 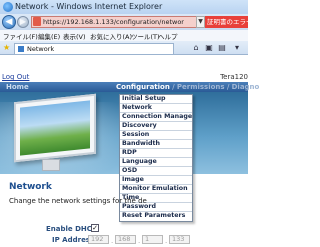 I want to click on window-titlebar: Network - Windows Internet Explorer, so click(x=124, y=7).